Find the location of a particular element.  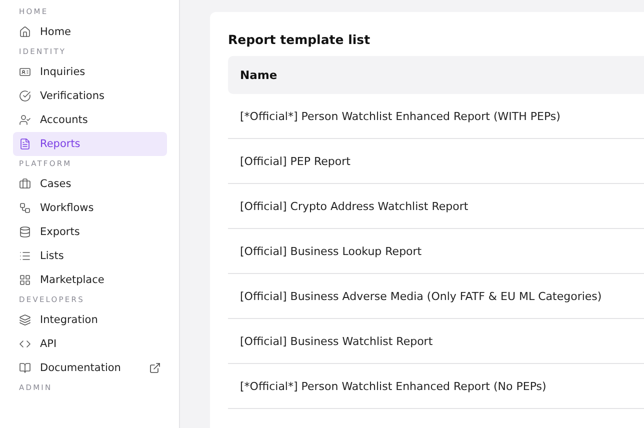

table-row: [*Official*] Person Watchlist Enhanced Report (No PEPs) is located at coordinates (436, 386).